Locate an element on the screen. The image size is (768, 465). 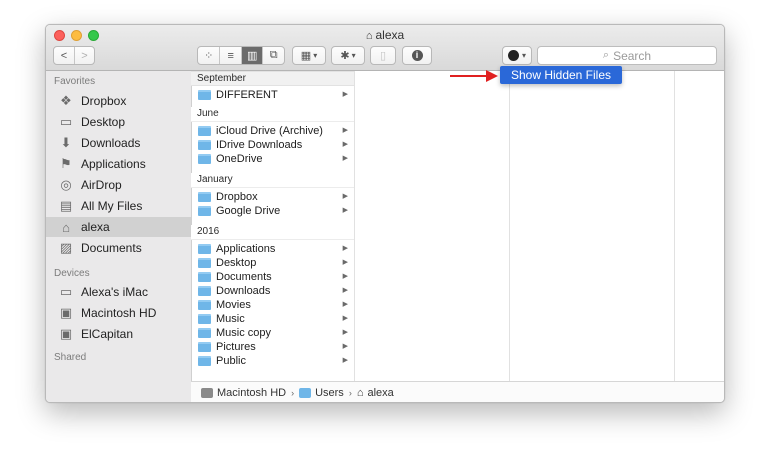
show-hidden-files-menu-item: Show Hidden Files is located at coordinates (561, 75).